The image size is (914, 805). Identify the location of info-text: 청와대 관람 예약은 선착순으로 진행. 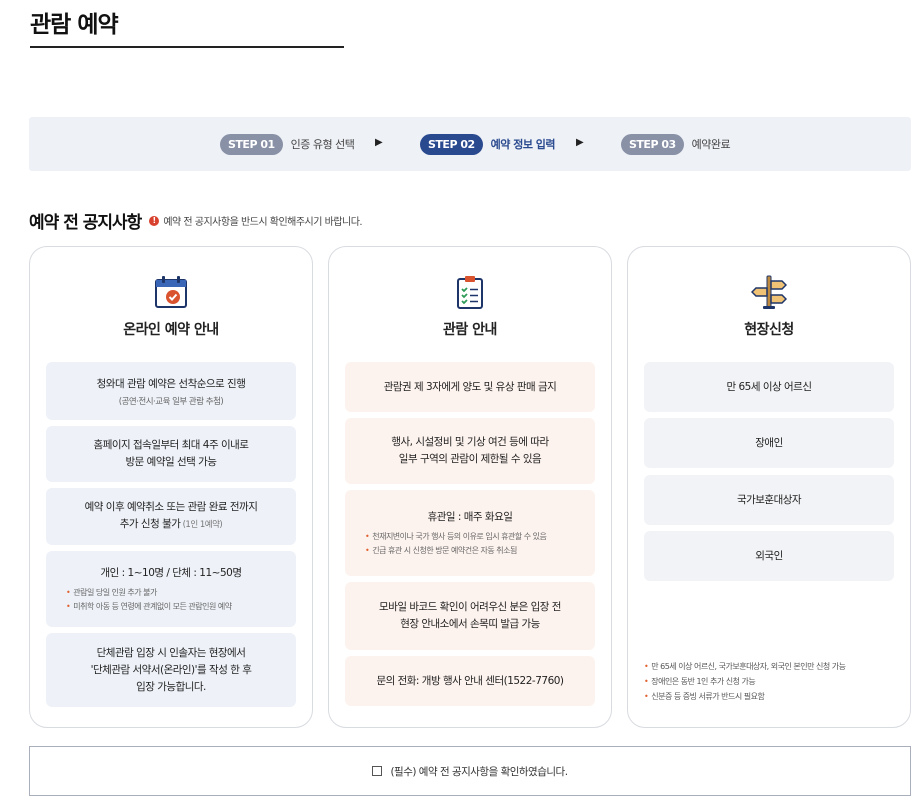
(171, 383).